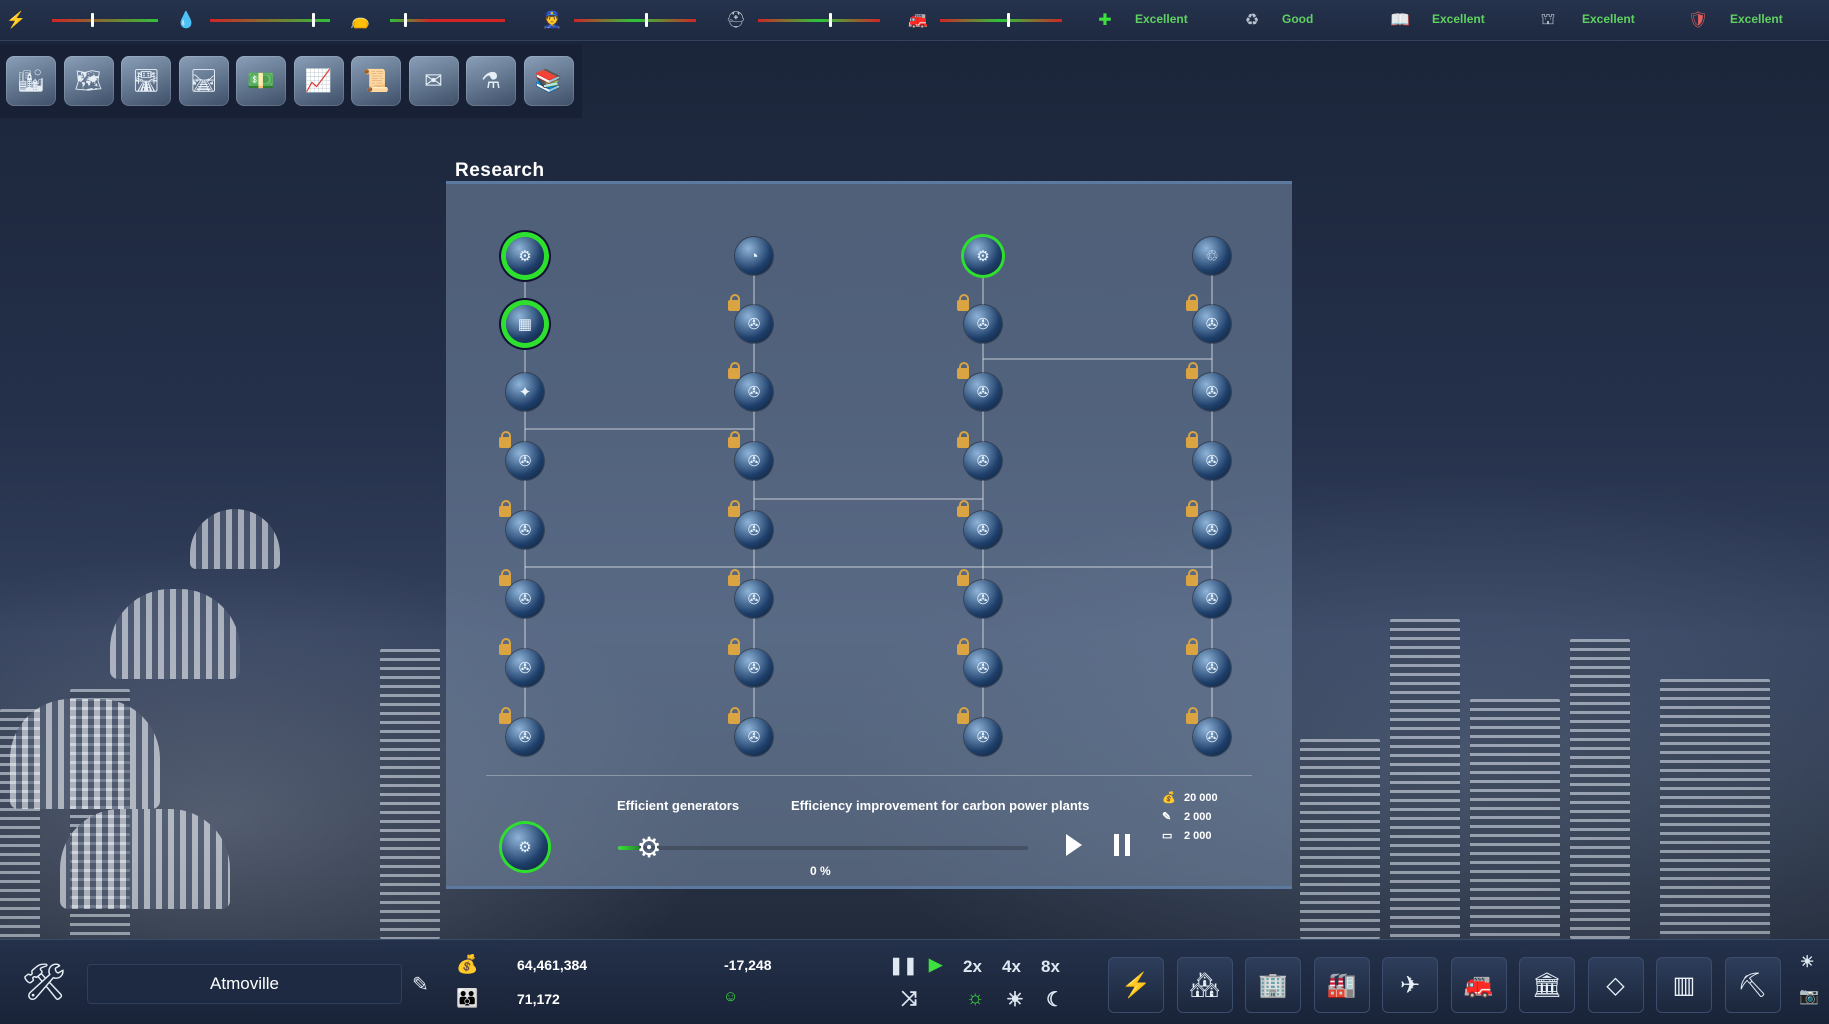 The height and width of the screenshot is (1024, 1829). What do you see at coordinates (420, 984) in the screenshot?
I see `edit-city-name-icon: ✎` at bounding box center [420, 984].